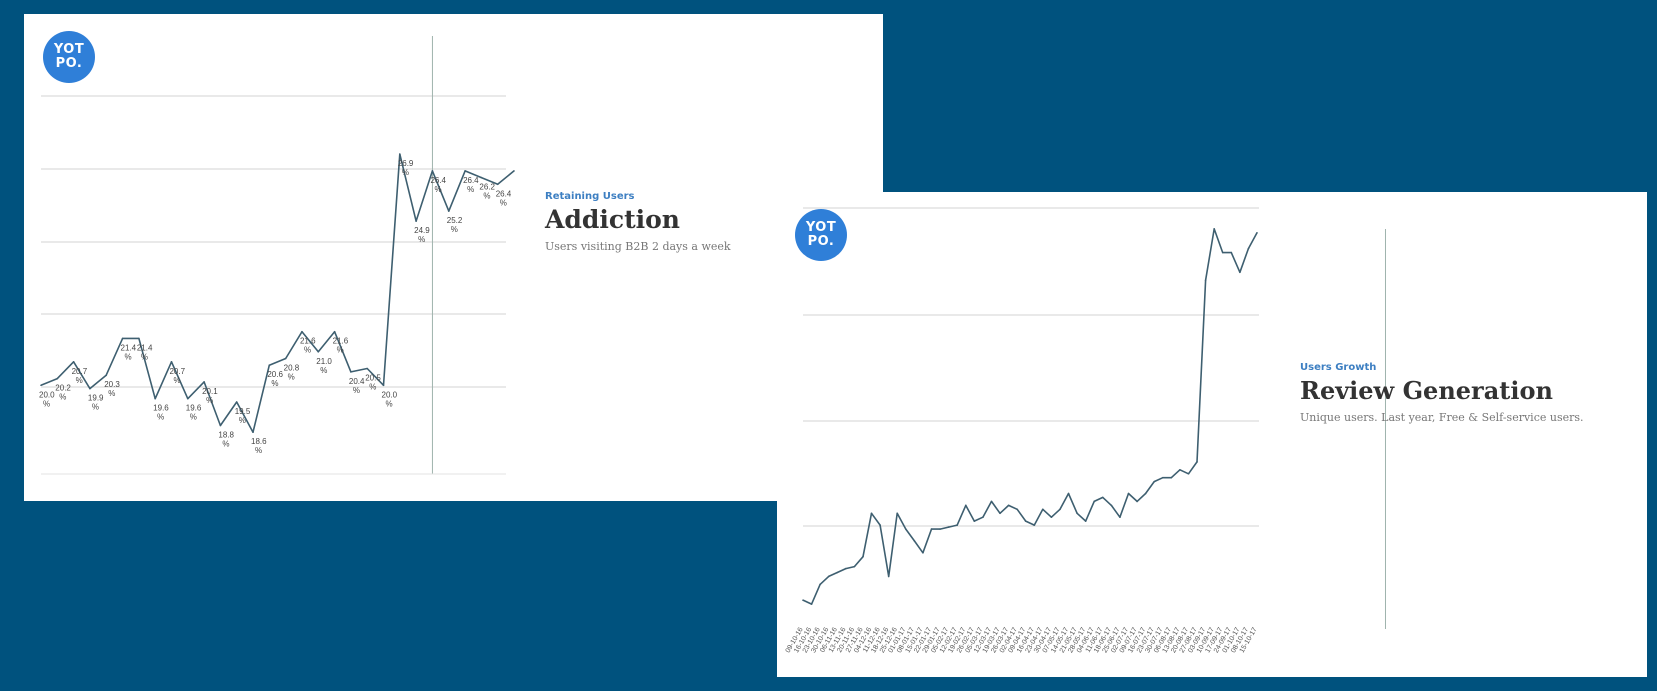  Describe the element at coordinates (259, 441) in the screenshot. I see `data-label: 18.6` at that location.